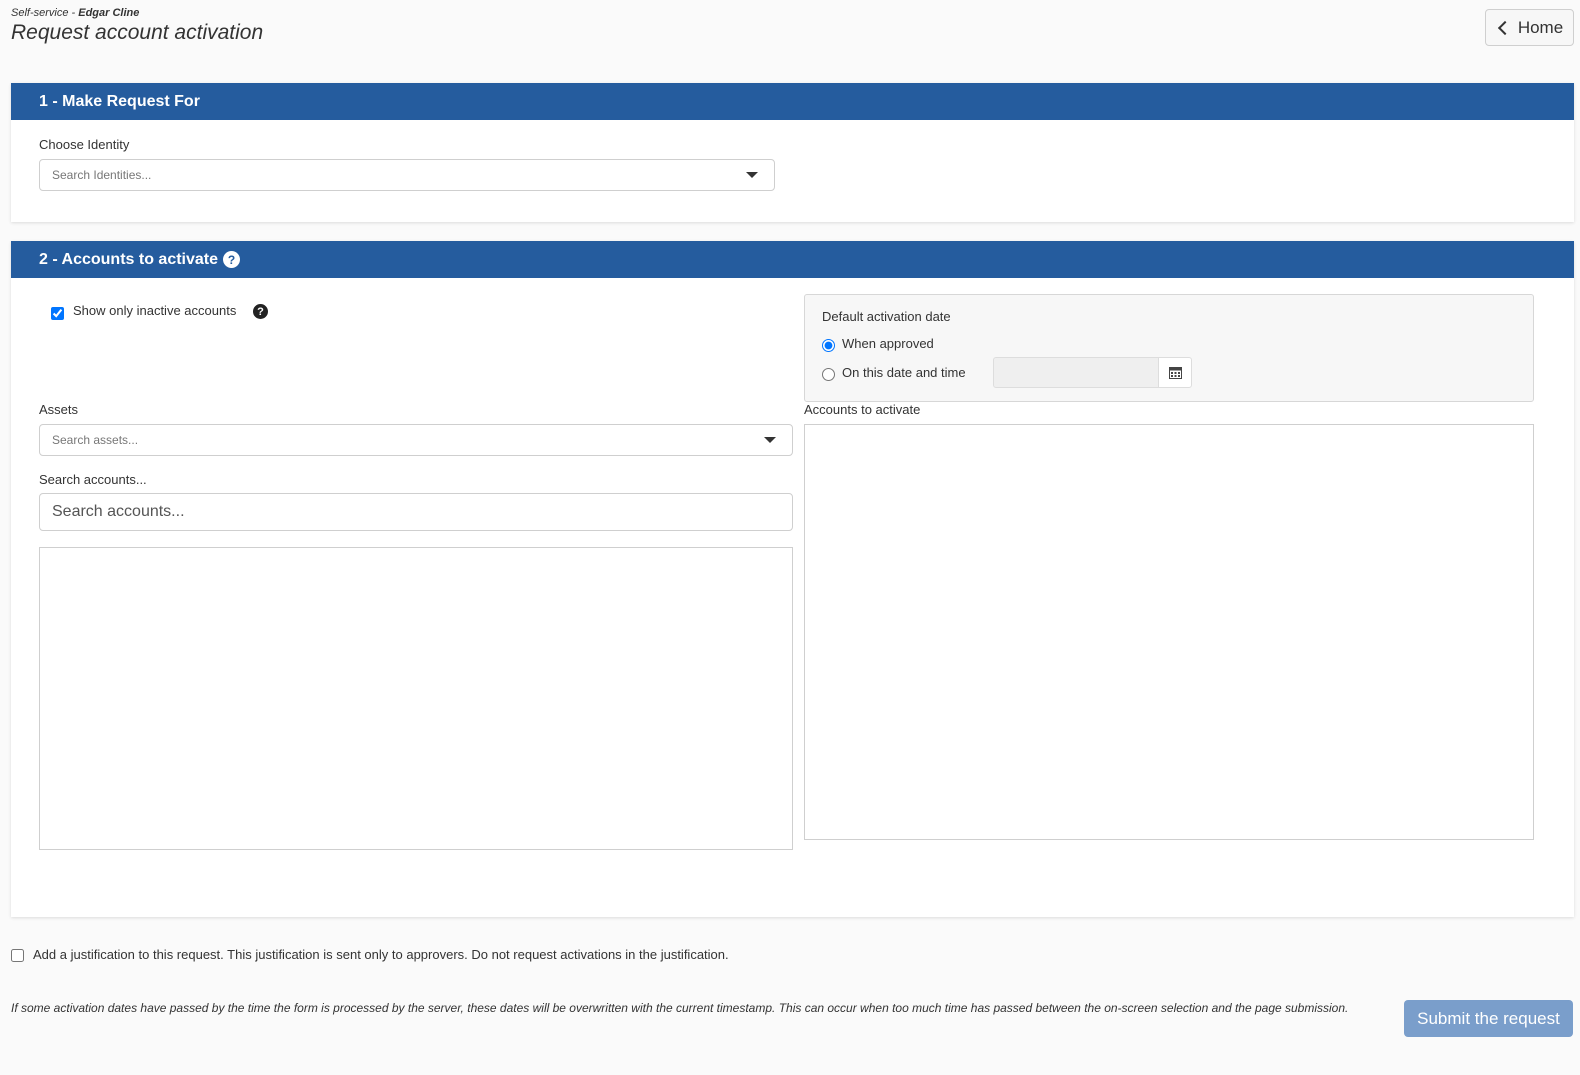 This screenshot has height=1075, width=1580. Describe the element at coordinates (43, 13) in the screenshot. I see `breadcrumb-prefix: Self-service -` at that location.